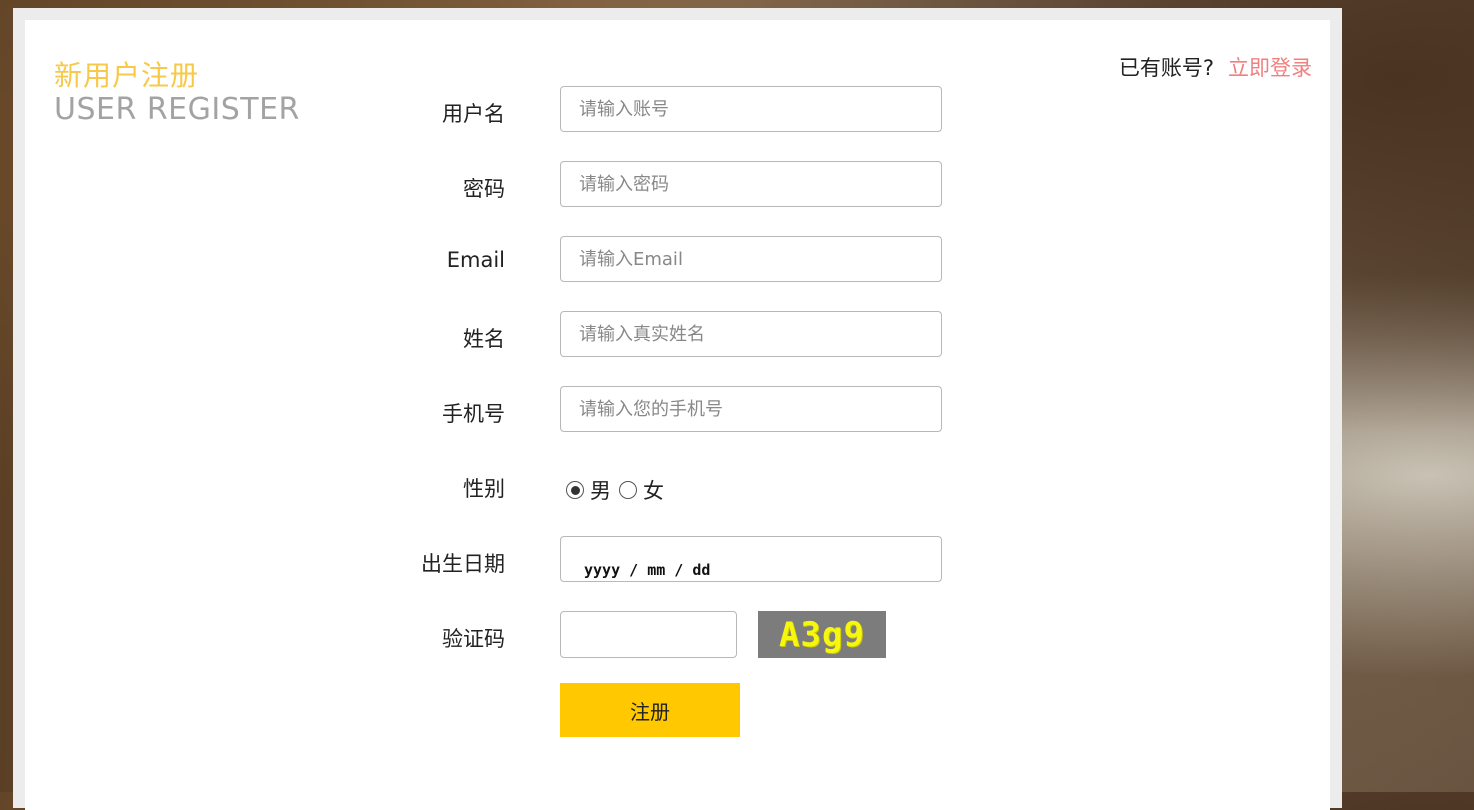 This screenshot has height=810, width=1474. Describe the element at coordinates (600, 490) in the screenshot. I see `gender-male-label: 男` at that location.